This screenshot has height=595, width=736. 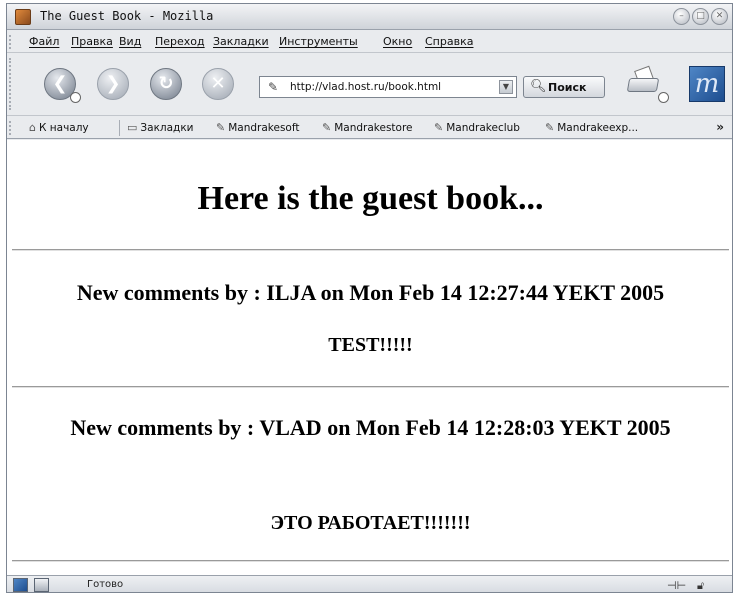 I want to click on comment-message: ЭТО РАБОТАЕТ!!!!!!!, so click(x=370, y=523).